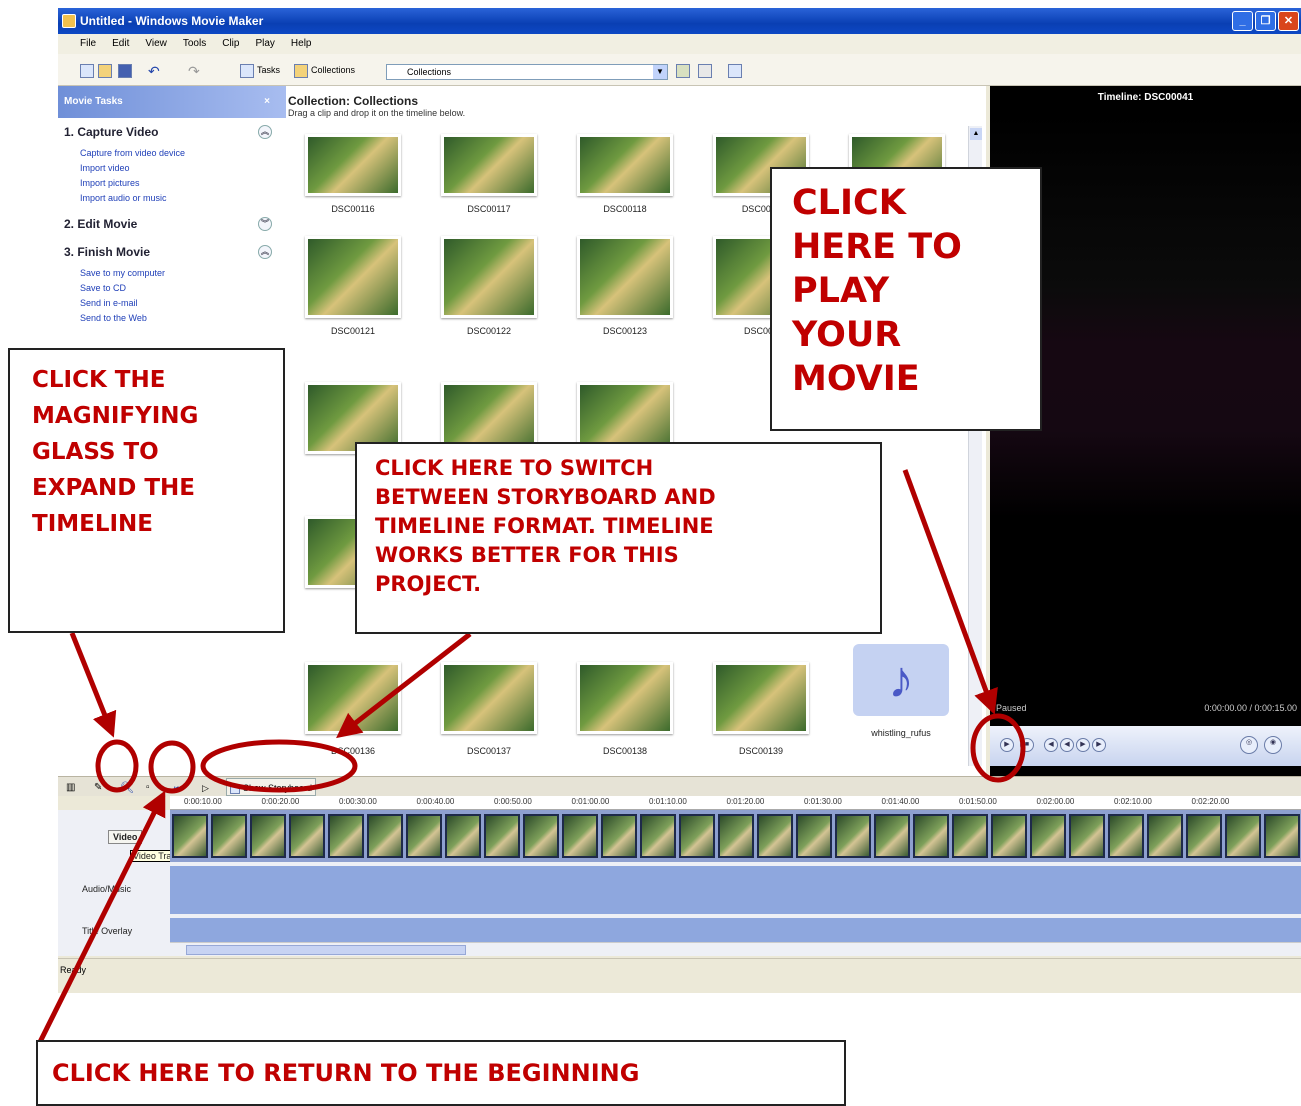 This screenshot has height=1106, width=1301. I want to click on up-level-button, so click(684, 70).